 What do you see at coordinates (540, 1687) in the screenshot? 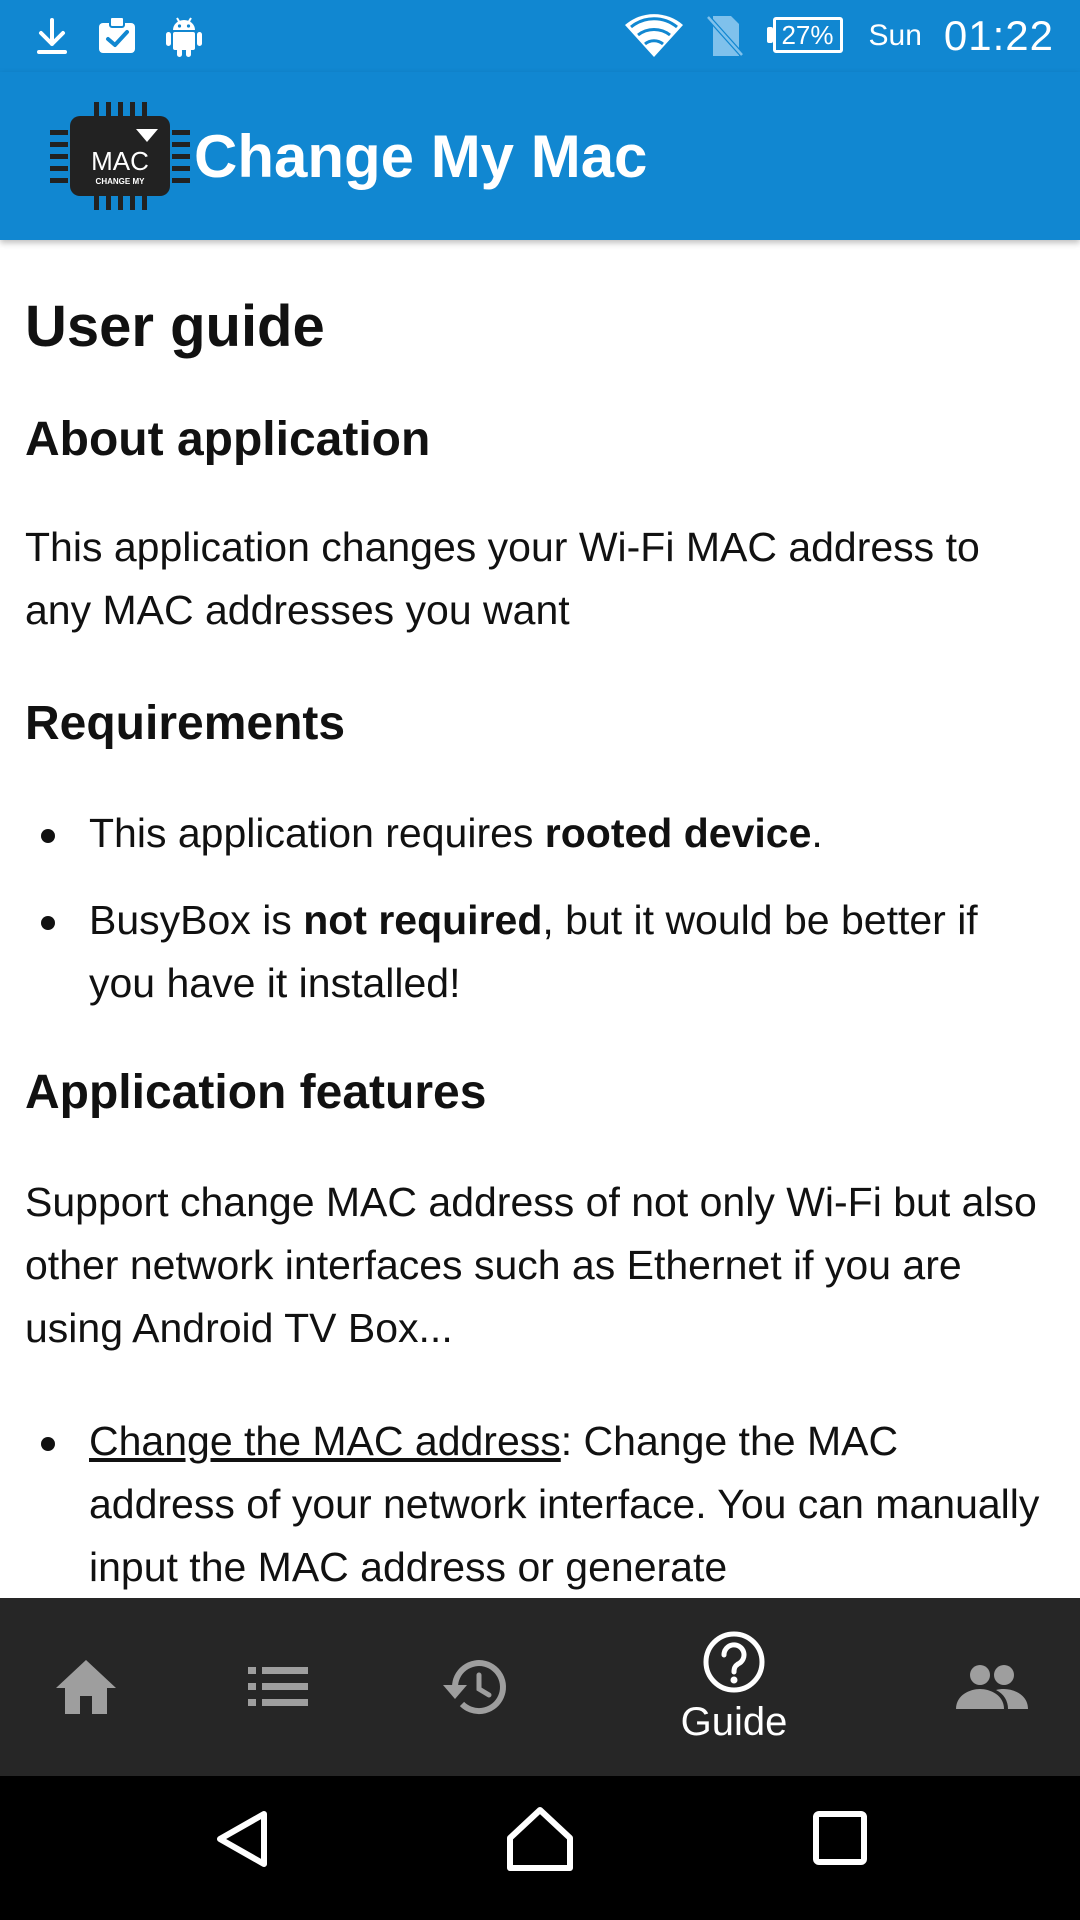
I see `bottom-tab-bar: Guide` at bounding box center [540, 1687].